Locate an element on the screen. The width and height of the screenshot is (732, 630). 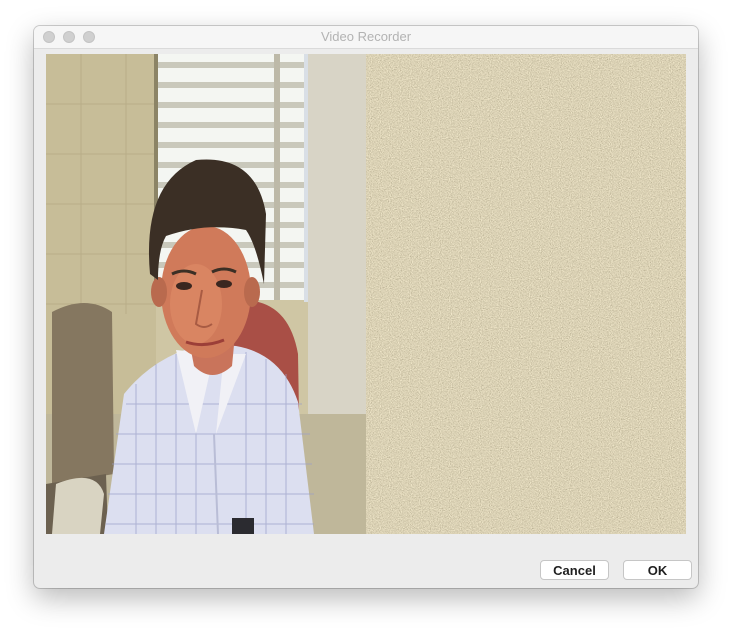
ok-button: OK is located at coordinates (657, 570).